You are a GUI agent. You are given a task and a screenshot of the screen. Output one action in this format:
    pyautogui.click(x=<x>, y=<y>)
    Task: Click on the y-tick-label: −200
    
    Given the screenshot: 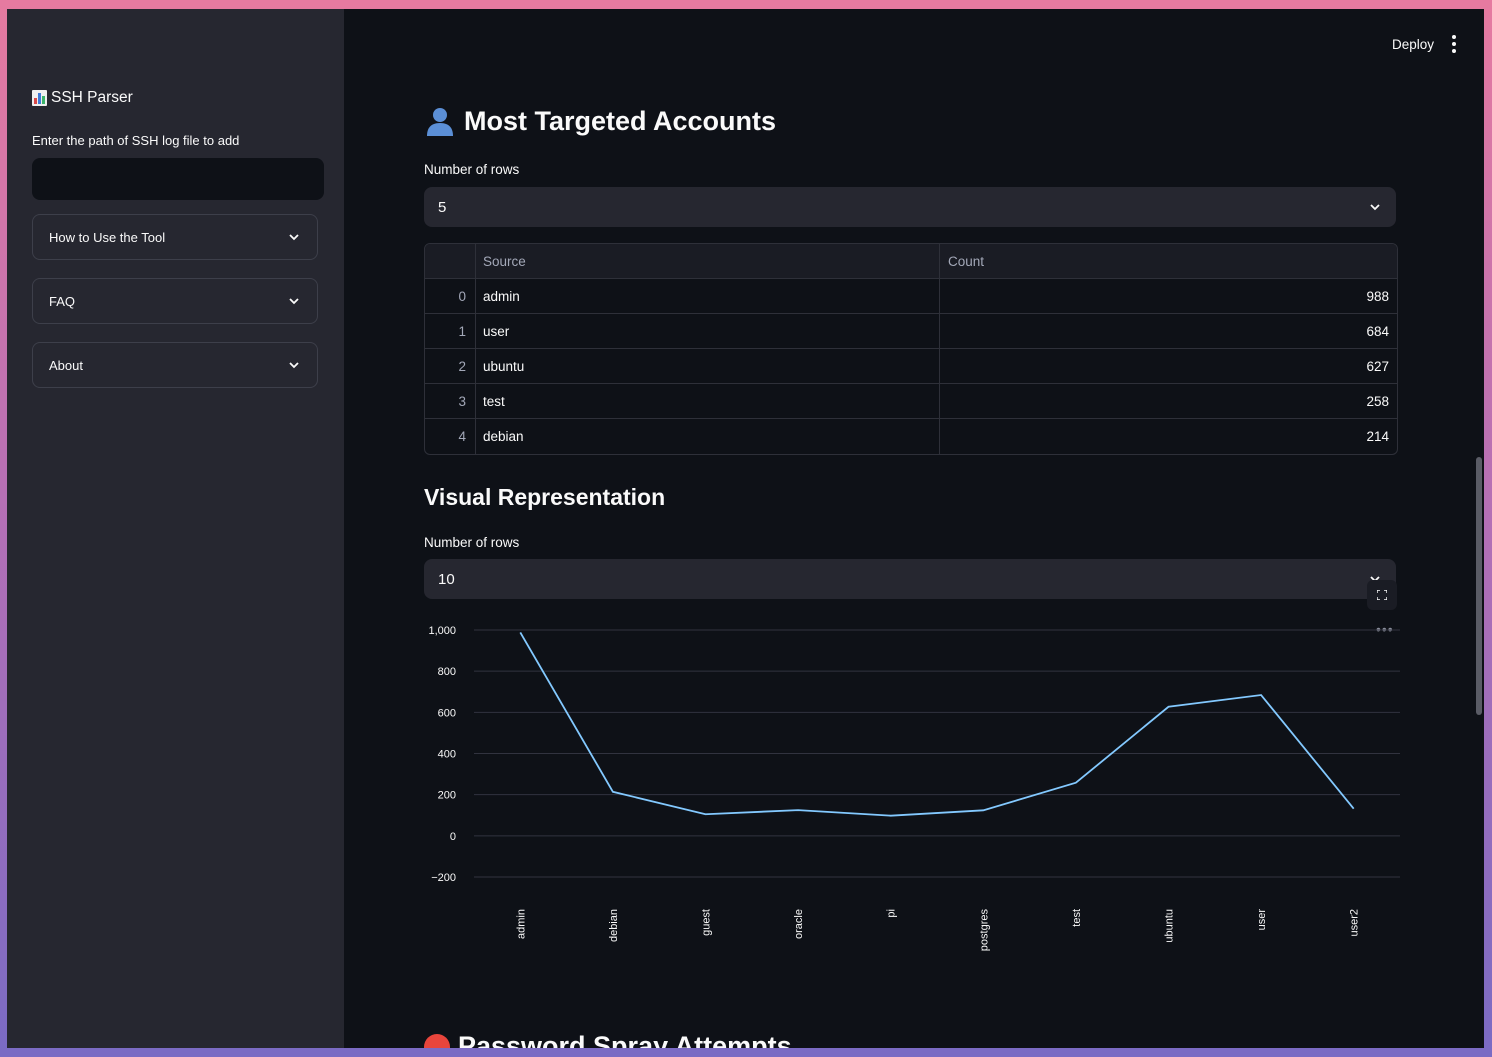 What is the action you would take?
    pyautogui.click(x=443, y=878)
    